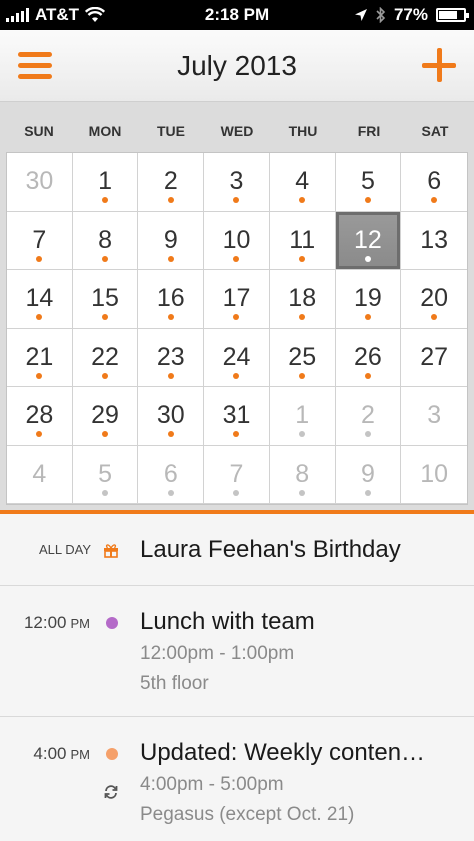 Image resolution: width=474 pixels, height=841 pixels. I want to click on day-number: 14, so click(39, 298).